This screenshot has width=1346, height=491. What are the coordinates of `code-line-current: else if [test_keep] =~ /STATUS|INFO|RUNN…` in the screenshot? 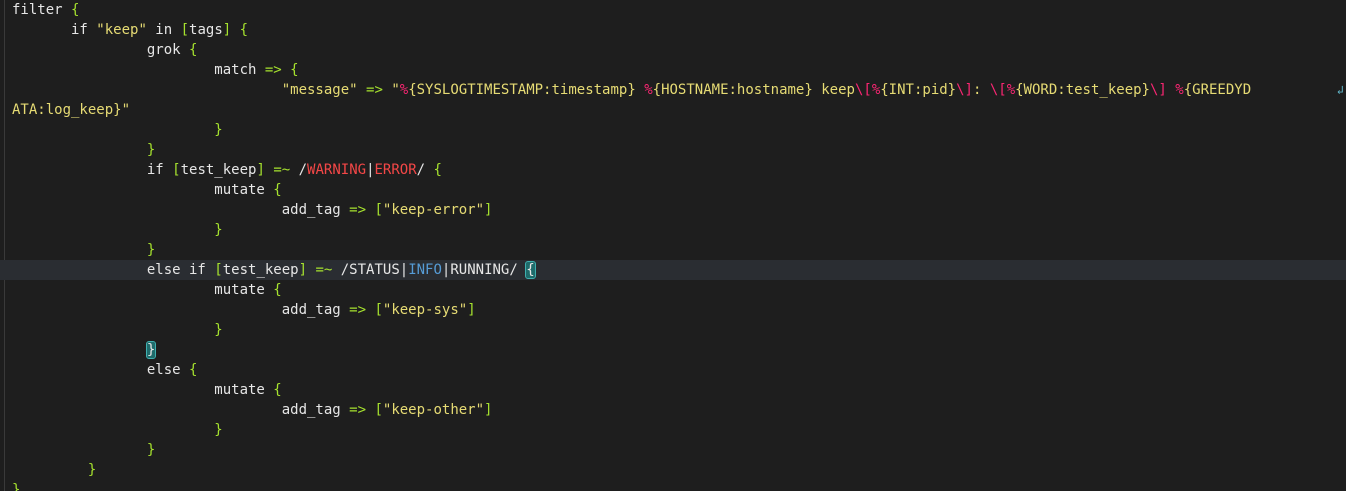 It's located at (673, 270).